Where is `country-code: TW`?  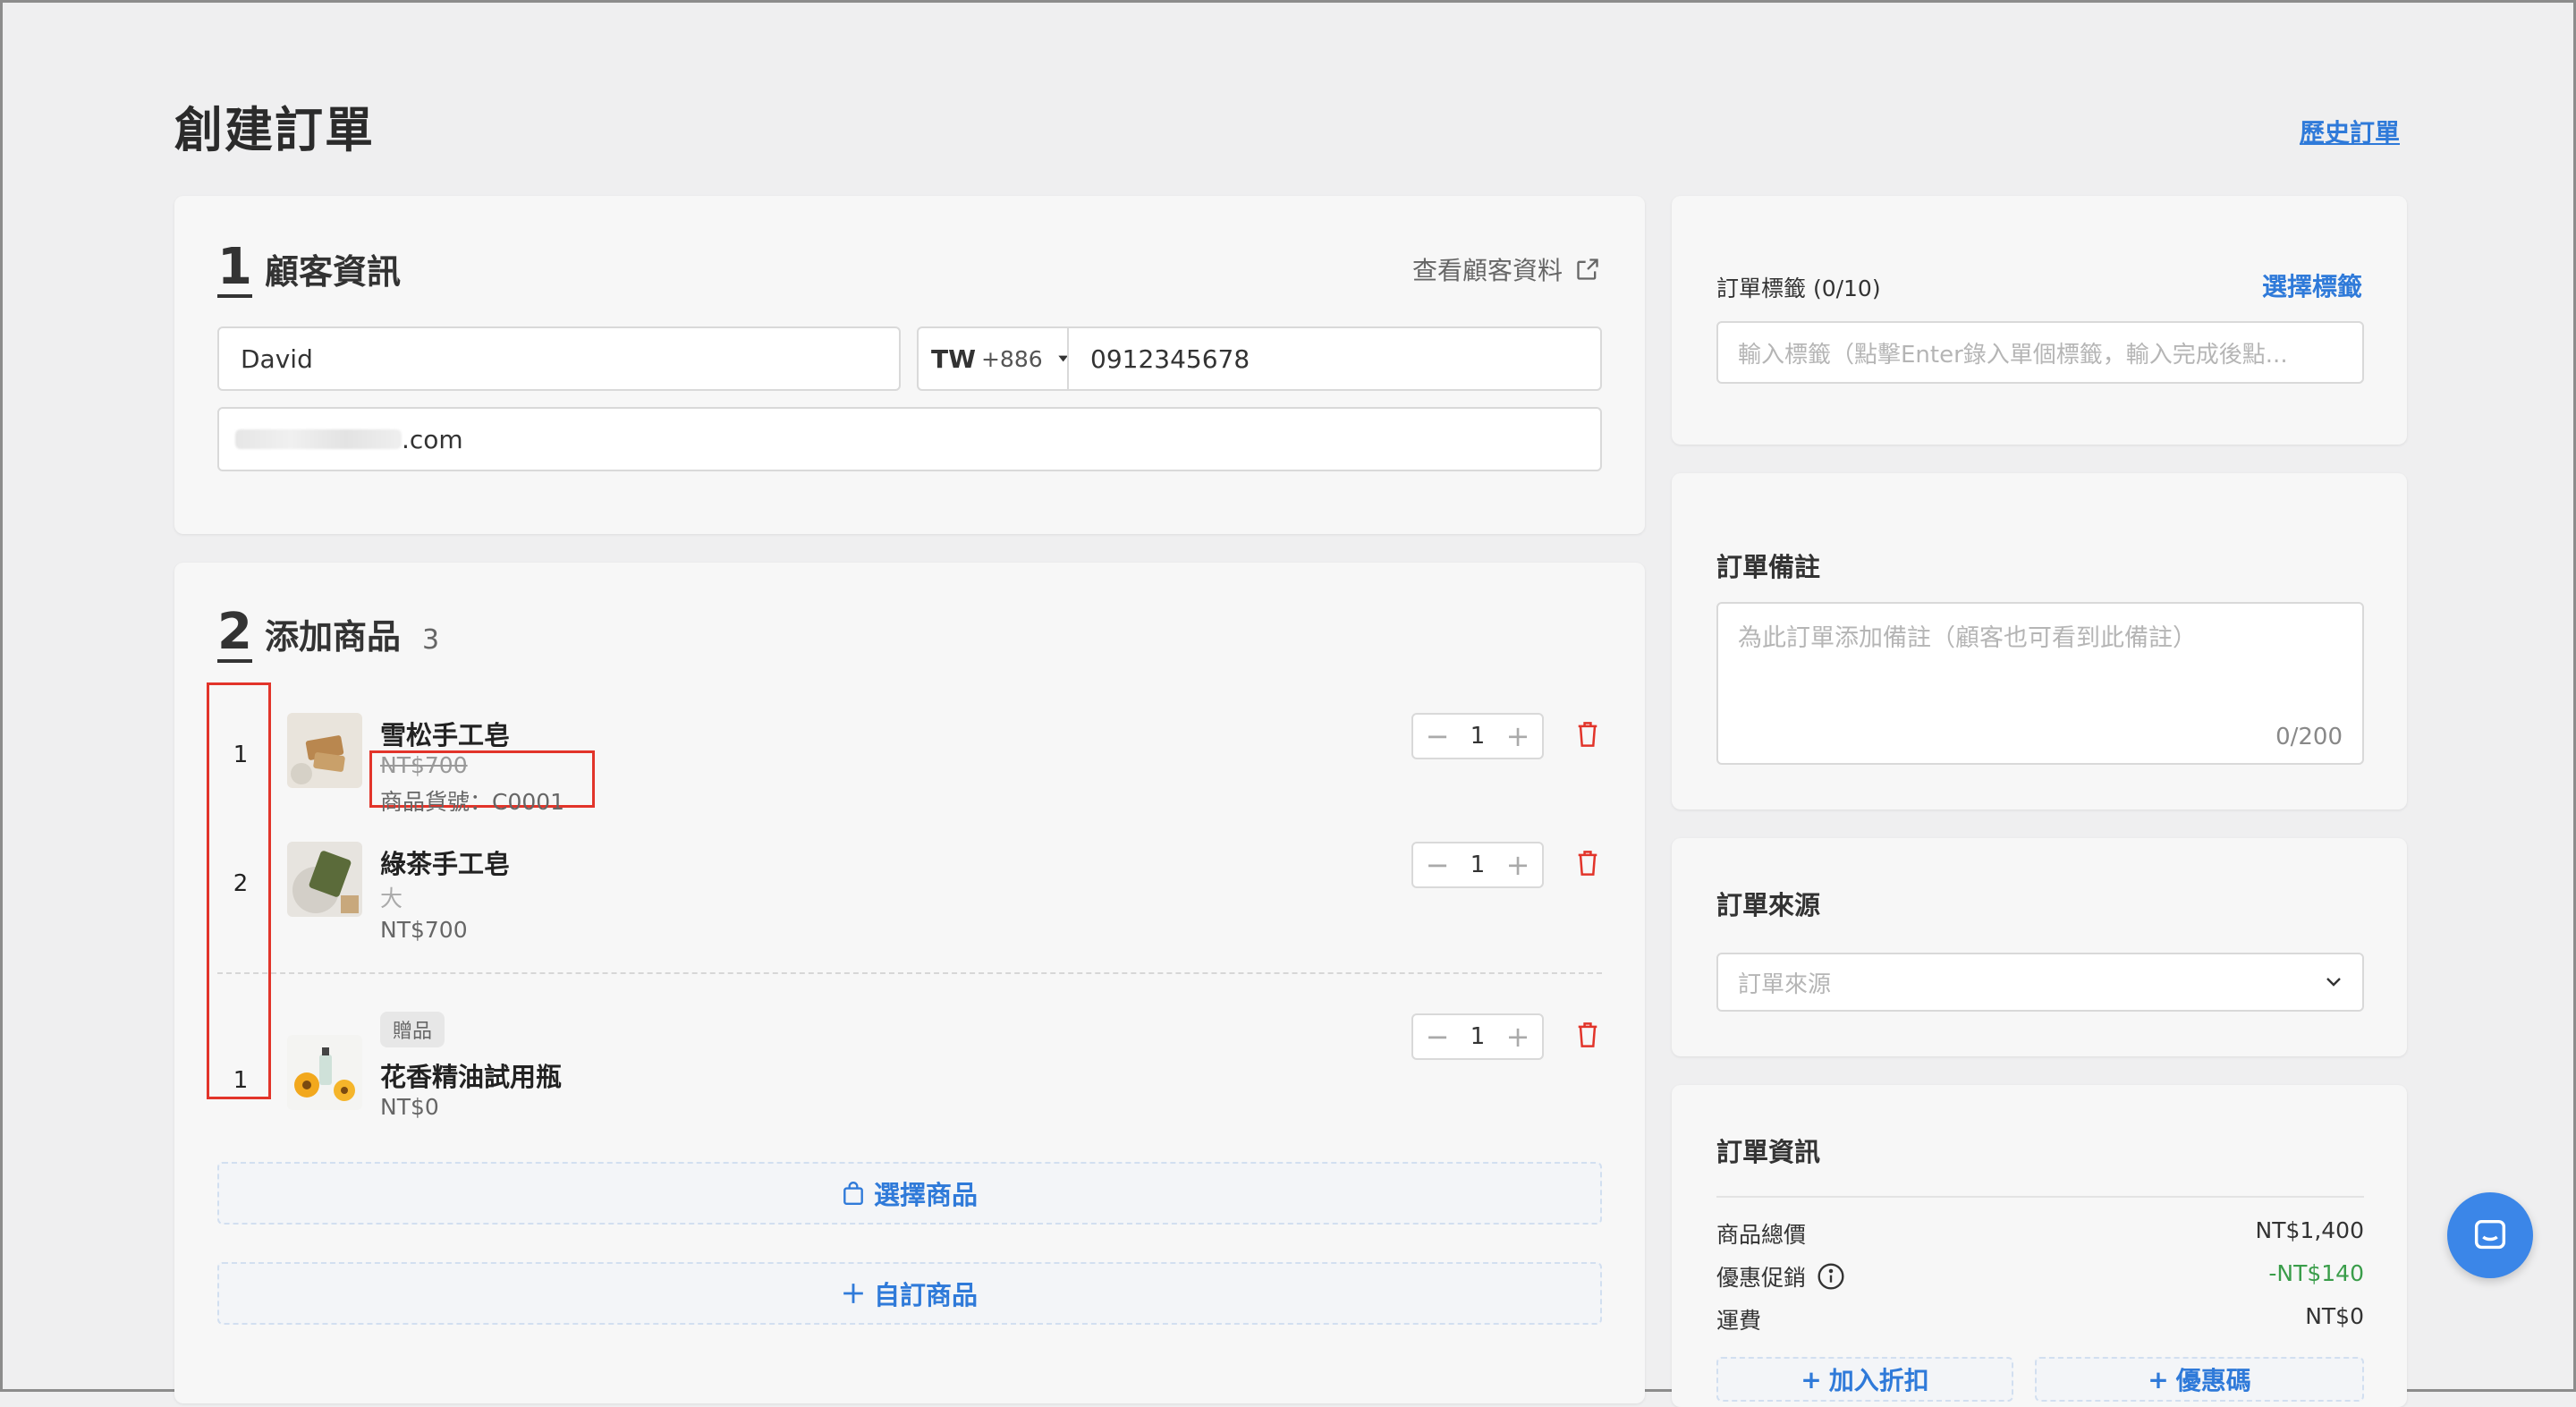 country-code: TW is located at coordinates (953, 358).